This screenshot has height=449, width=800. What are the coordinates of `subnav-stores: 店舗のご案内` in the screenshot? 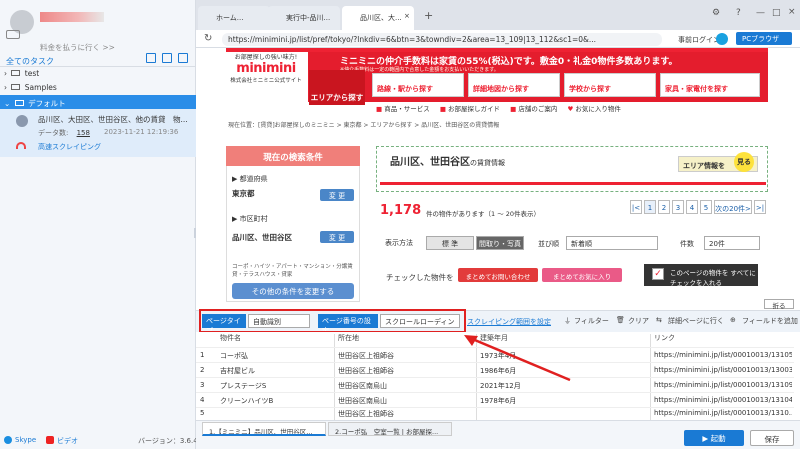 It's located at (537, 109).